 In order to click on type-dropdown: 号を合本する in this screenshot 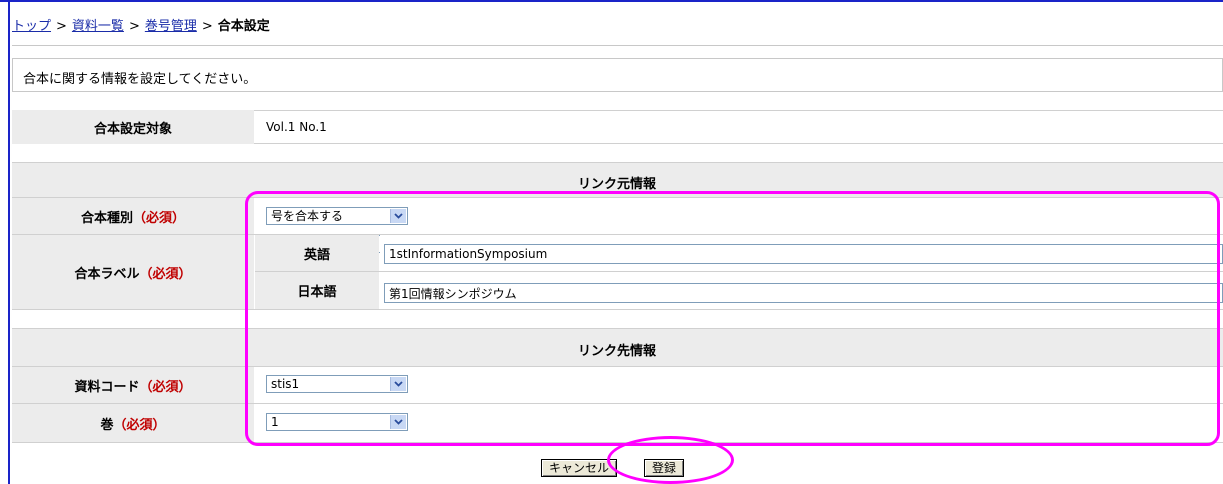, I will do `click(337, 216)`.